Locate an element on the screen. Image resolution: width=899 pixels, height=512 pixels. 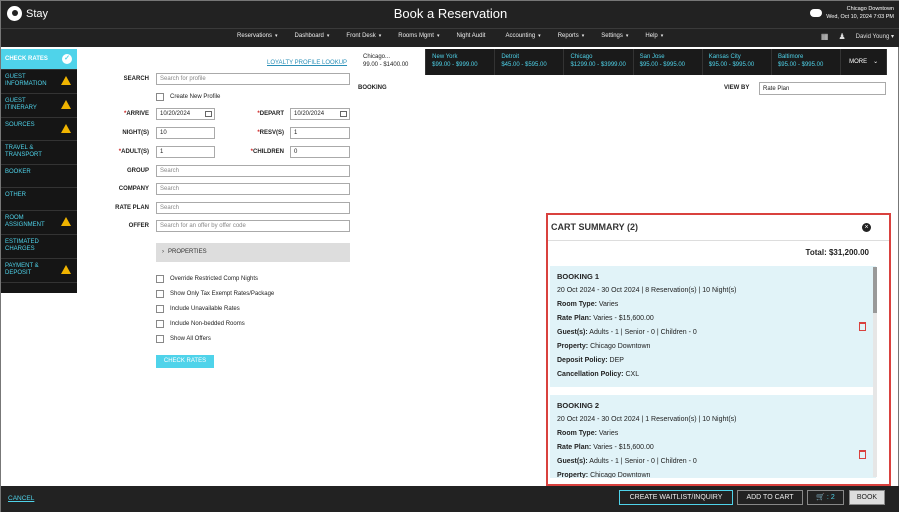
nav-step: ROOM ASSIGNMENT is located at coordinates (39, 223).